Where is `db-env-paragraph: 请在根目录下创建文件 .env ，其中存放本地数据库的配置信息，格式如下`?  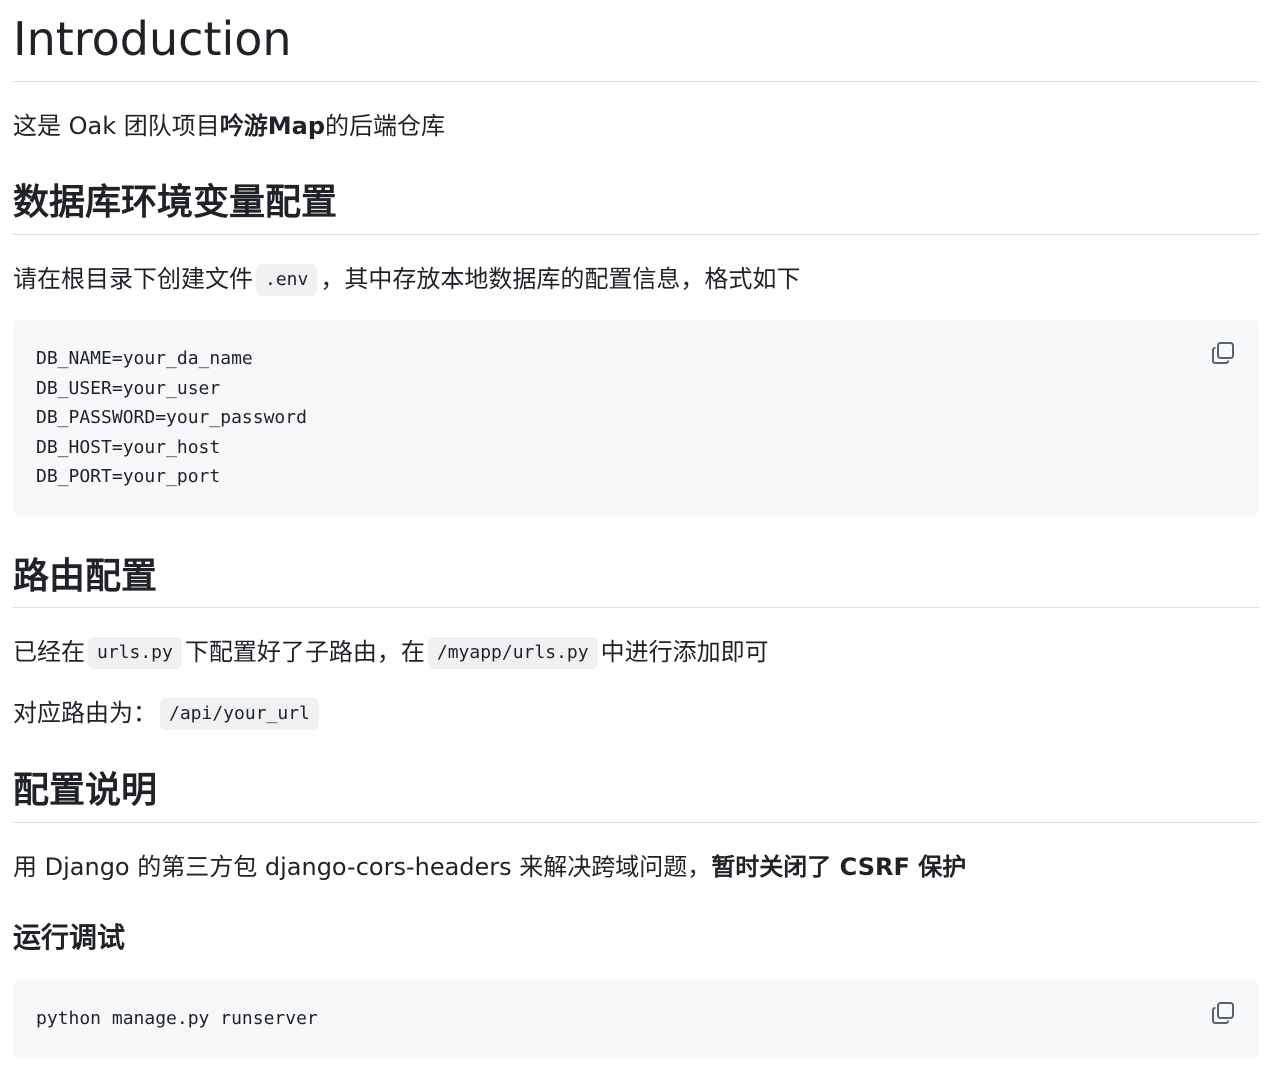
db-env-paragraph: 请在根目录下创建文件 .env ，其中存放本地数据库的配置信息，格式如下 is located at coordinates (406, 279).